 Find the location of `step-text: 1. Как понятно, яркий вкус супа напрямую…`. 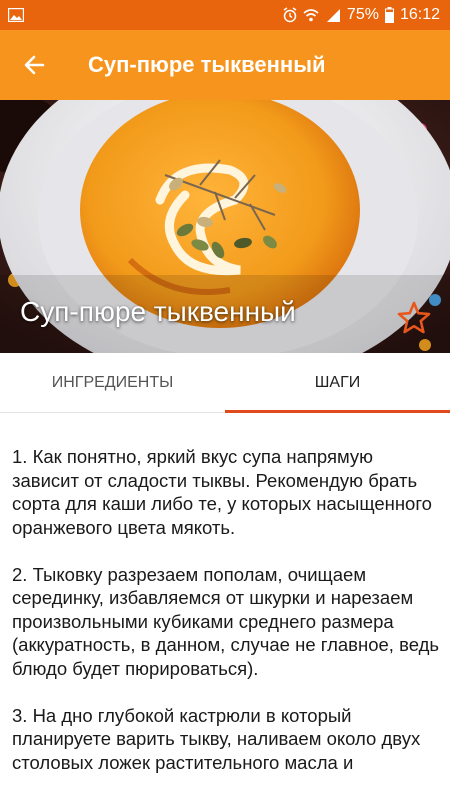

step-text: 1. Как понятно, яркий вкус супа напрямую… is located at coordinates (222, 492).